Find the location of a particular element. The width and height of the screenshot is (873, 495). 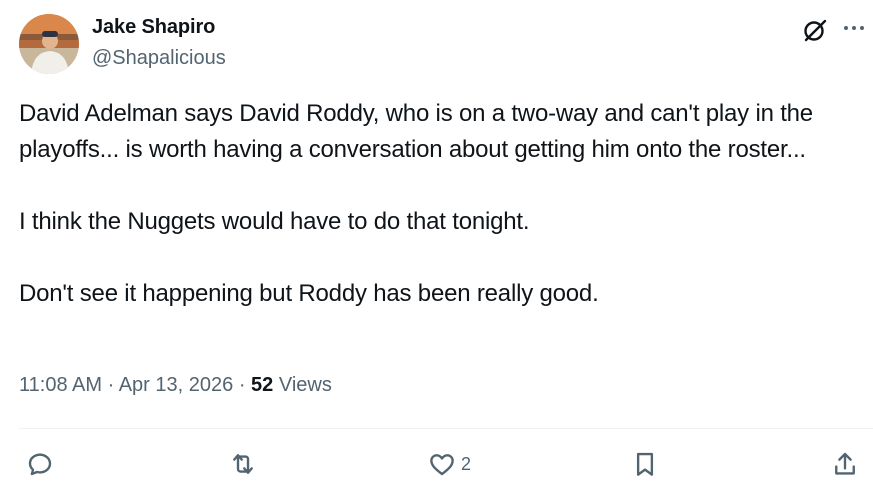

views-count: 52 is located at coordinates (262, 385).